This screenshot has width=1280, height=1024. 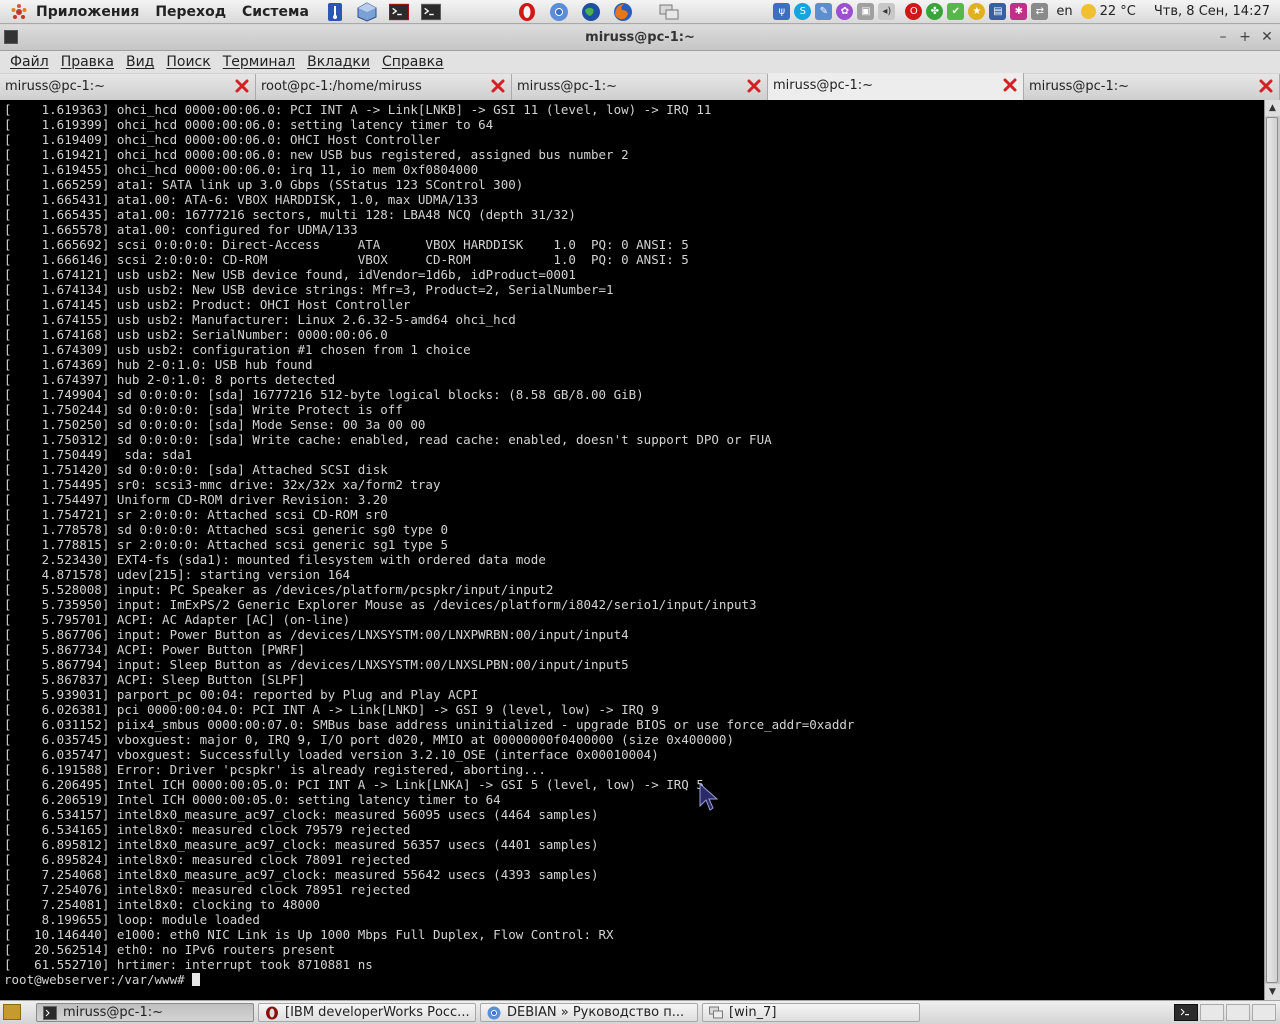 What do you see at coordinates (527, 12) in the screenshot?
I see `launcher-opera-icon` at bounding box center [527, 12].